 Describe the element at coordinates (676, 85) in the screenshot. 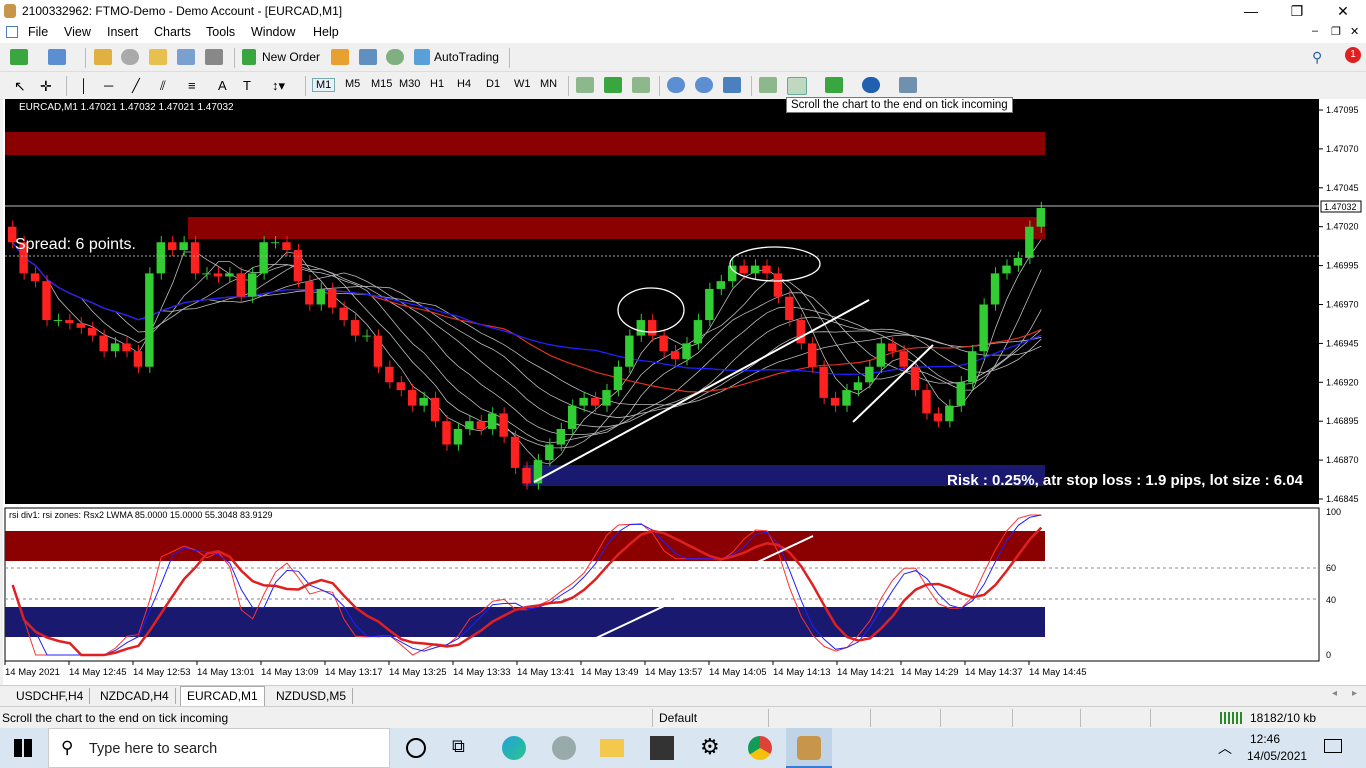

I see `zoom-in-icon` at that location.